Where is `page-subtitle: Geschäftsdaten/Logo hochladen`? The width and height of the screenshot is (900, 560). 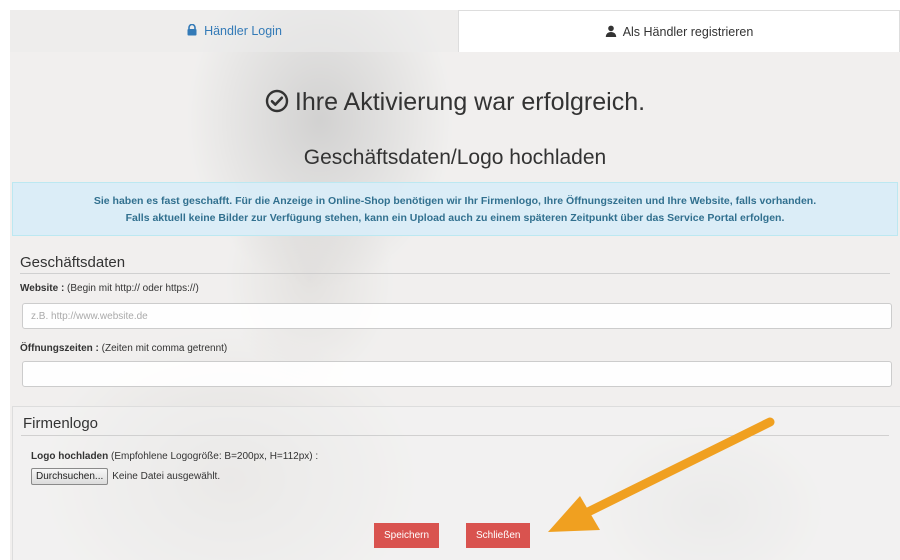 page-subtitle: Geschäftsdaten/Logo hochladen is located at coordinates (455, 157).